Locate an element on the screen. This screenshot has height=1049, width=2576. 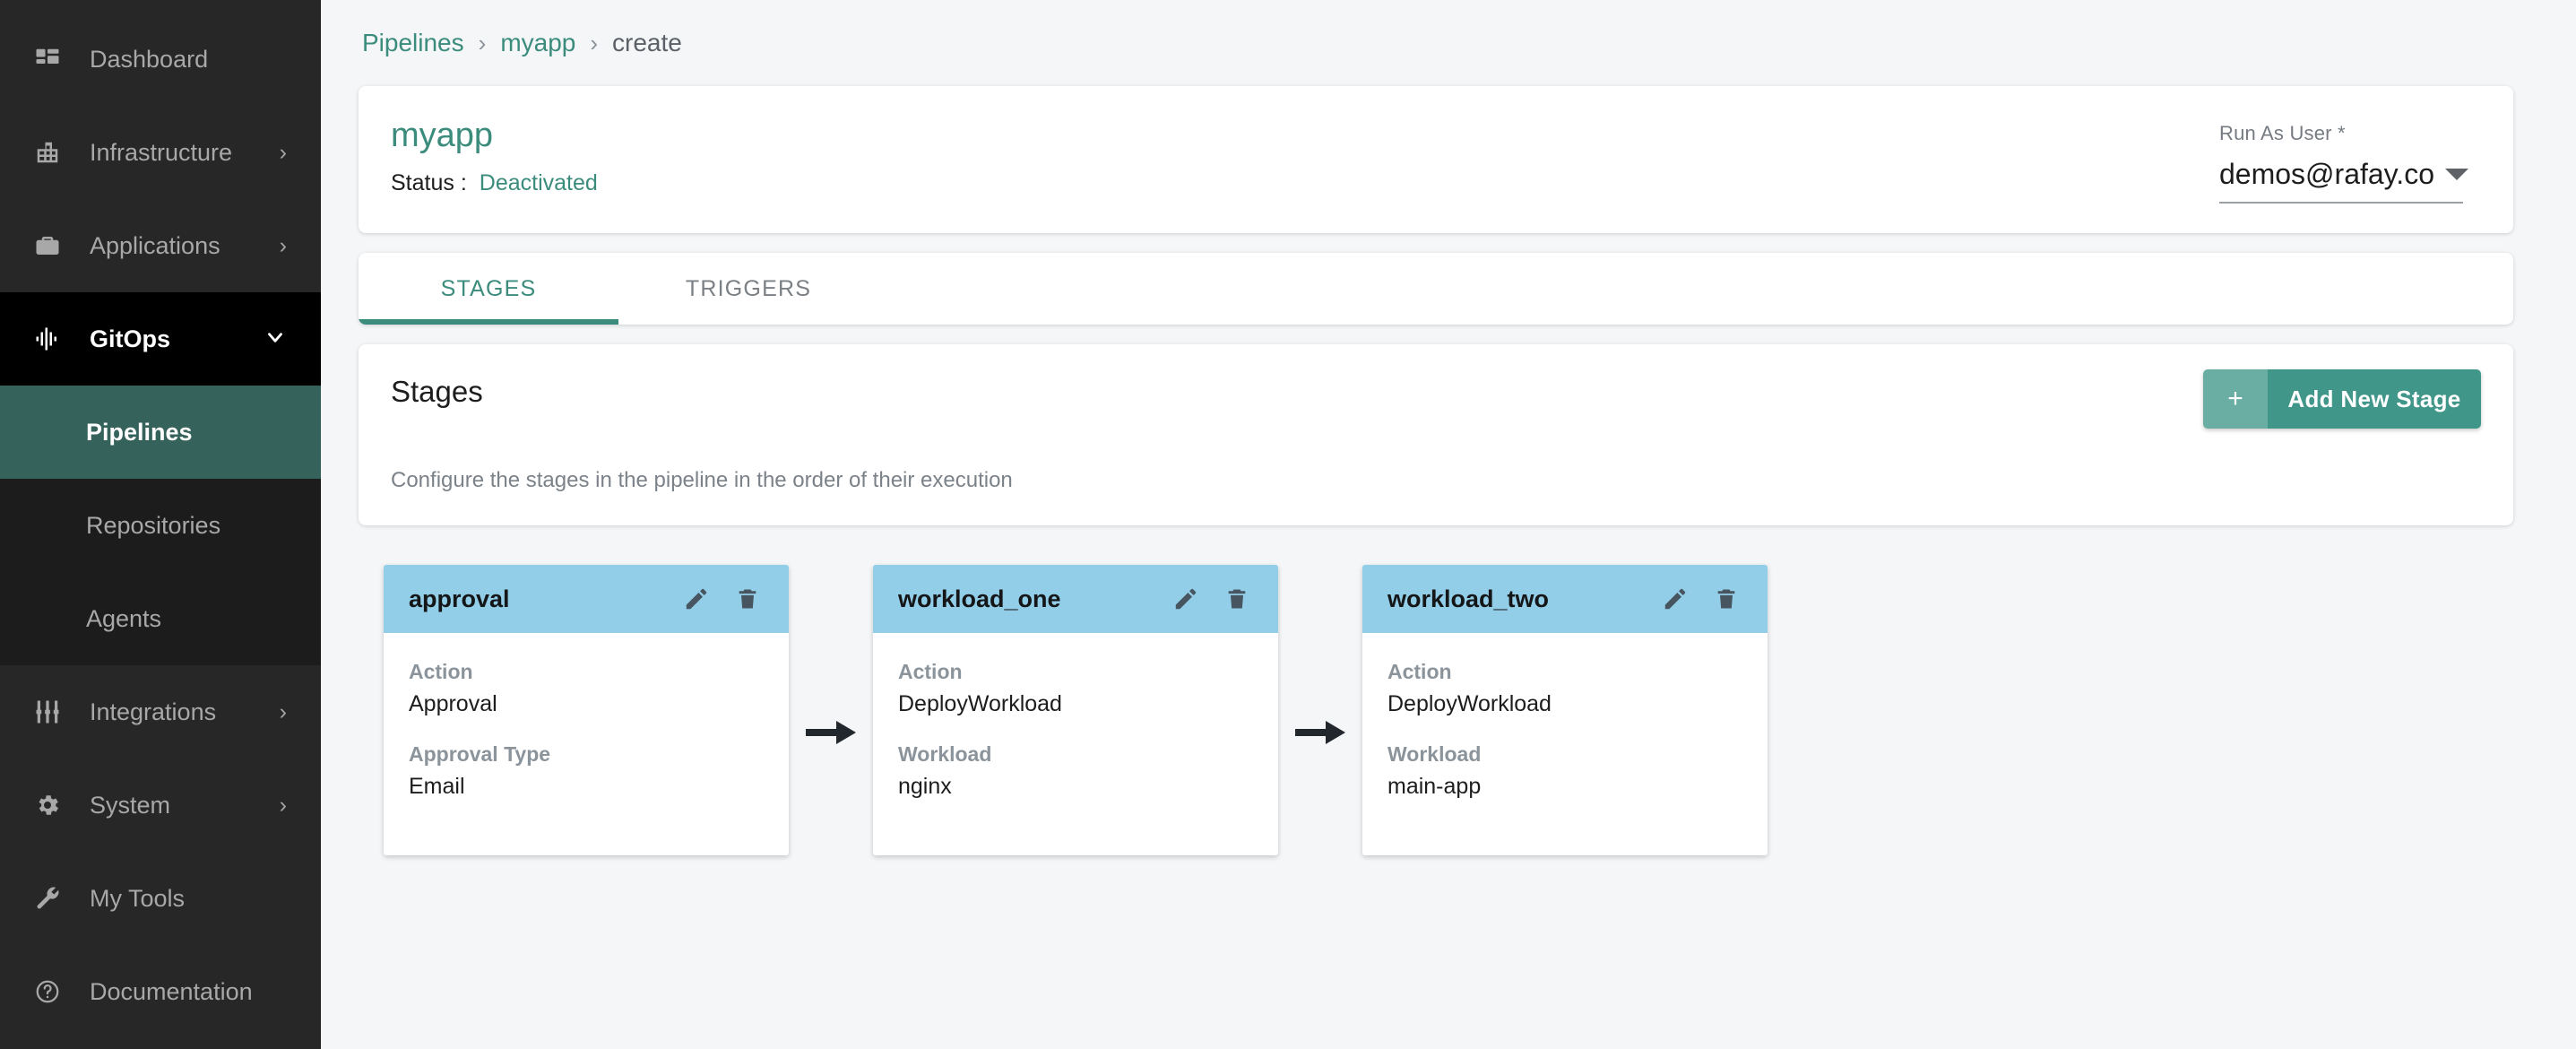
stage-name: workload_one is located at coordinates (979, 599).